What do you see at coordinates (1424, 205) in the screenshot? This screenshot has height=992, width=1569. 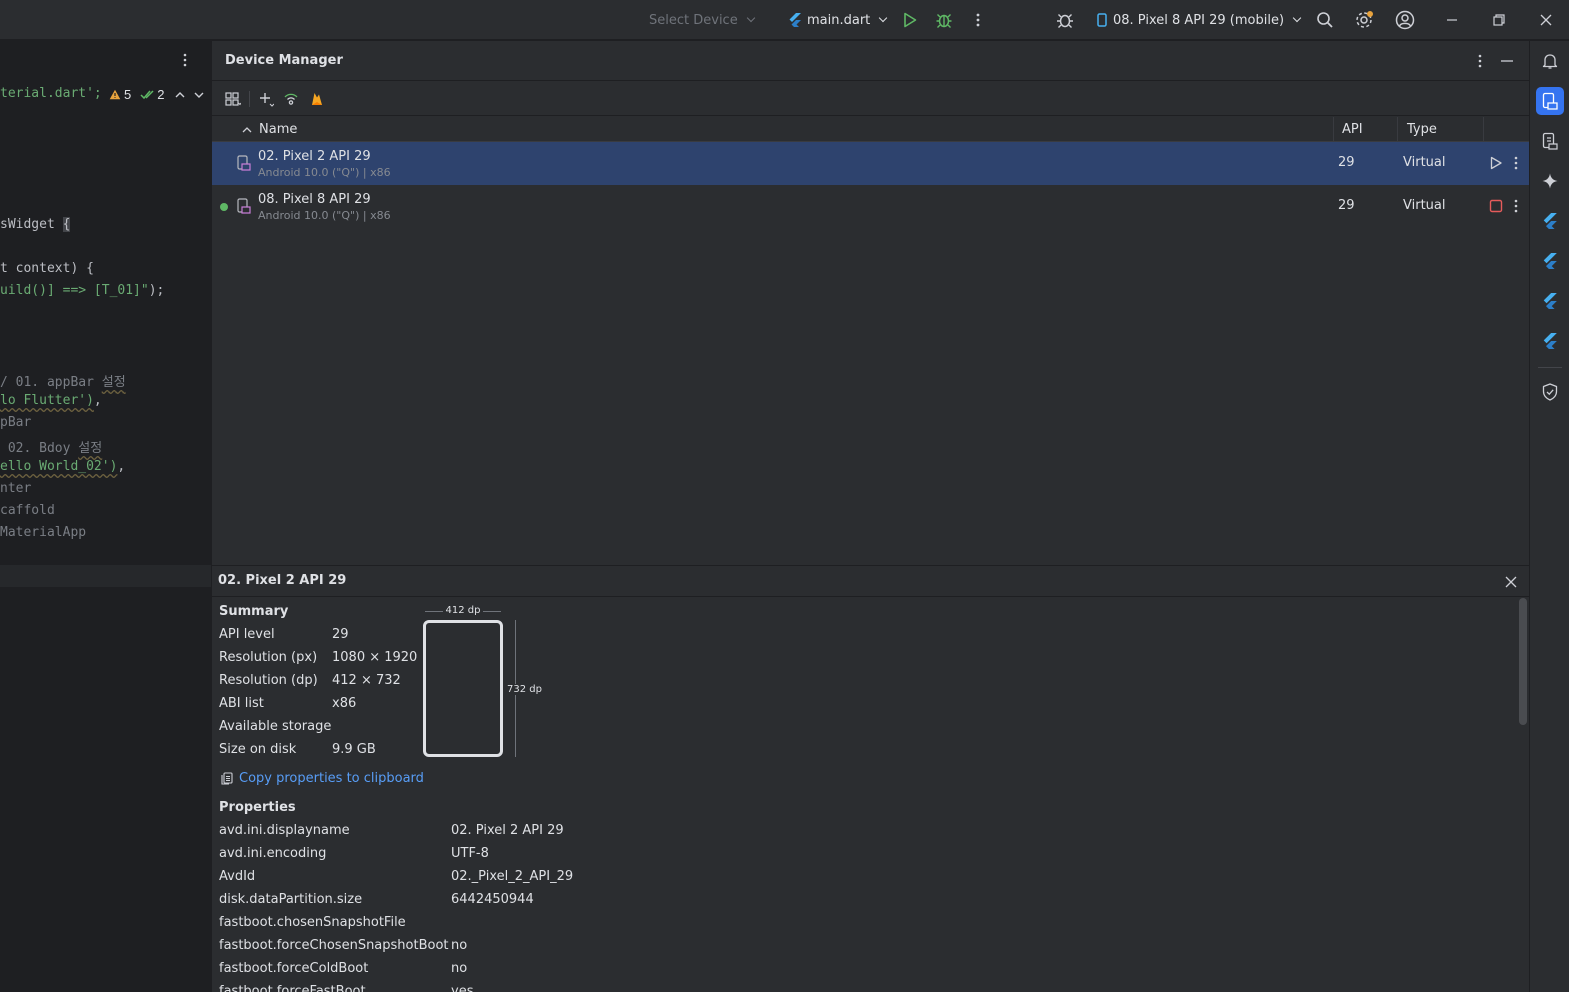 I see `device-type: Virtual` at bounding box center [1424, 205].